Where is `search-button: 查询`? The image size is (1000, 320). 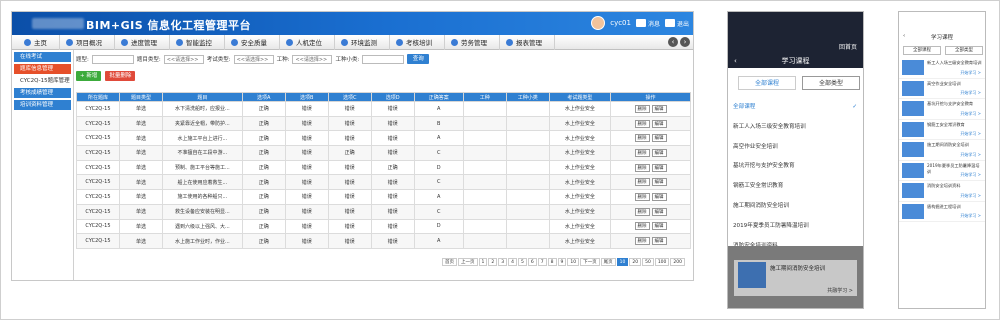 search-button: 查询 is located at coordinates (418, 59).